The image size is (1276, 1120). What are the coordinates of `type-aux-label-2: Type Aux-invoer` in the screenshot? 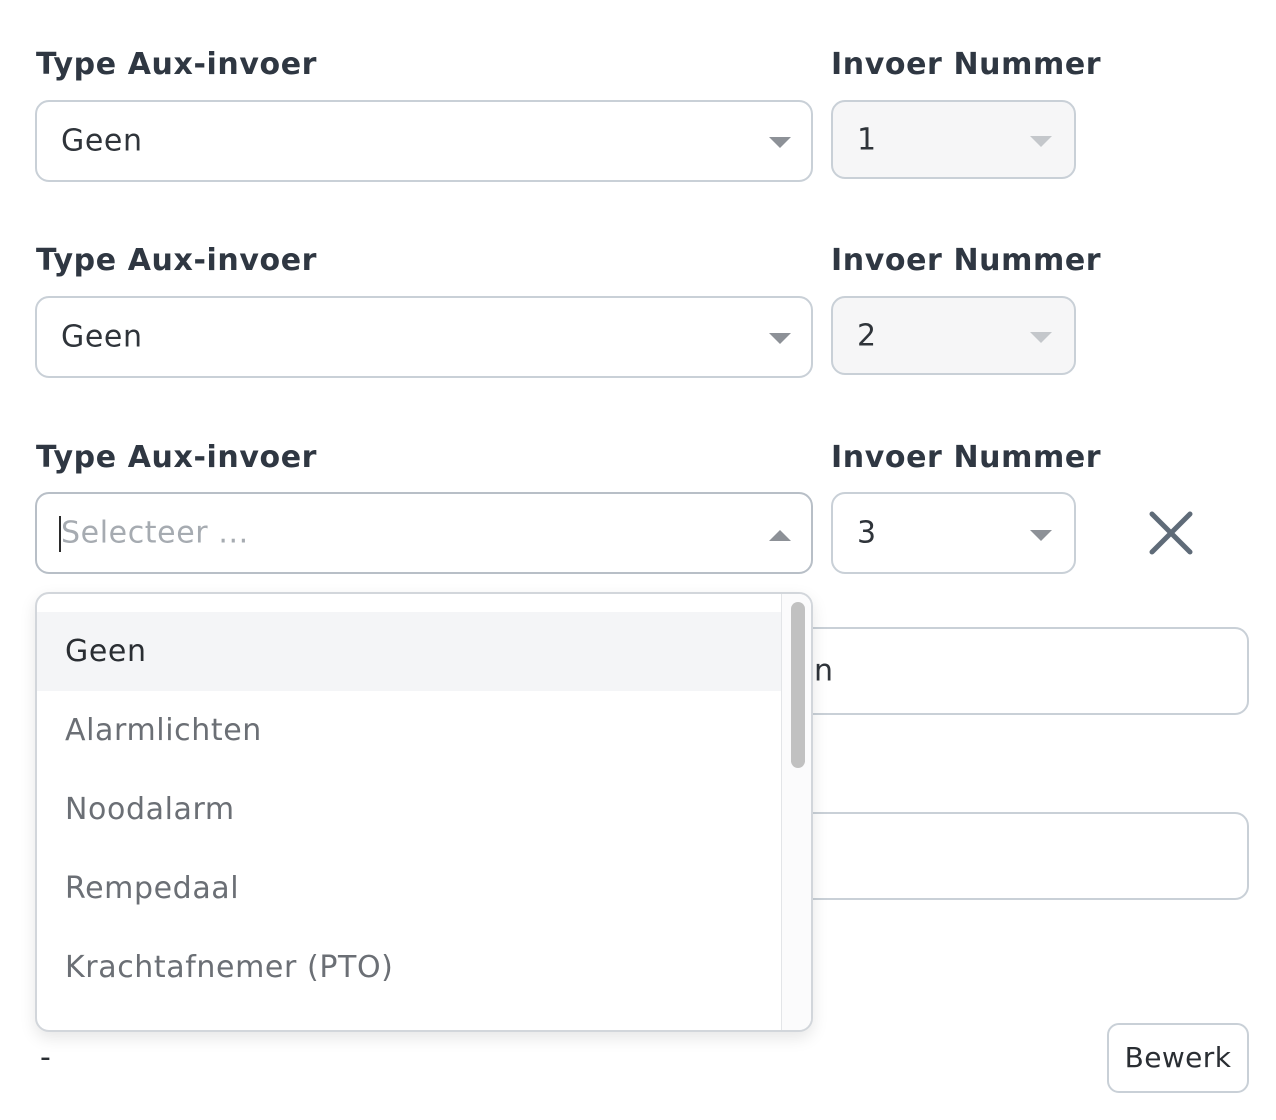 It's located at (177, 260).